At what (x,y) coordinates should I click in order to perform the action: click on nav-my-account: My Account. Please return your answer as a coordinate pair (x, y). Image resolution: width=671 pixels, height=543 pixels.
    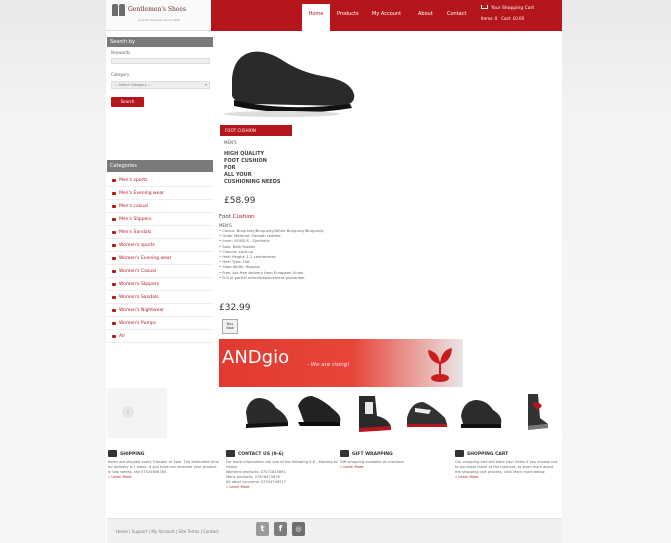
    Looking at the image, I should click on (386, 14).